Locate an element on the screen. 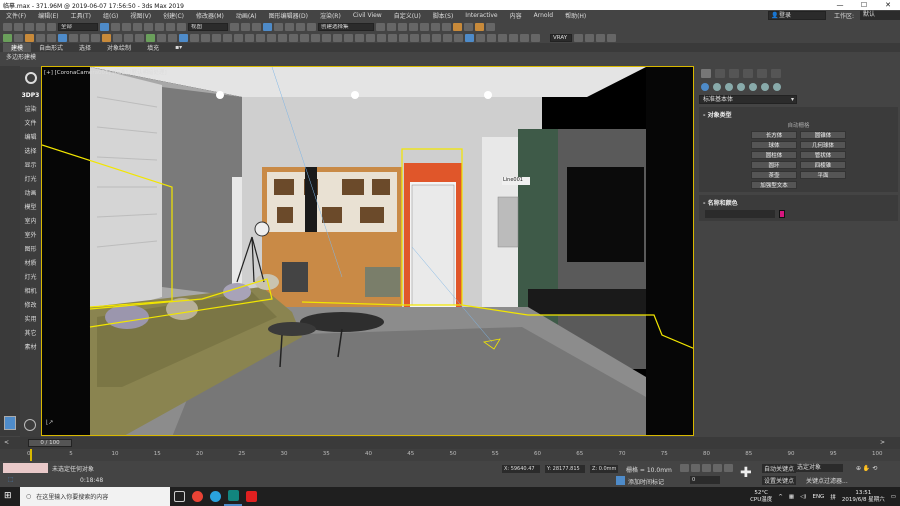 Image resolution: width=900 pixels, height=506 pixels. time-slider: 0 / 100 < > is located at coordinates (450, 443).